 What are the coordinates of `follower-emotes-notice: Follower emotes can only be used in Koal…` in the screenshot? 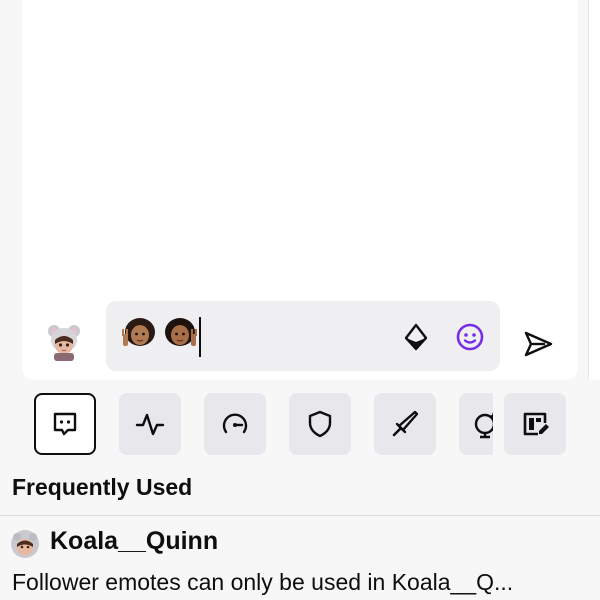 It's located at (263, 582).